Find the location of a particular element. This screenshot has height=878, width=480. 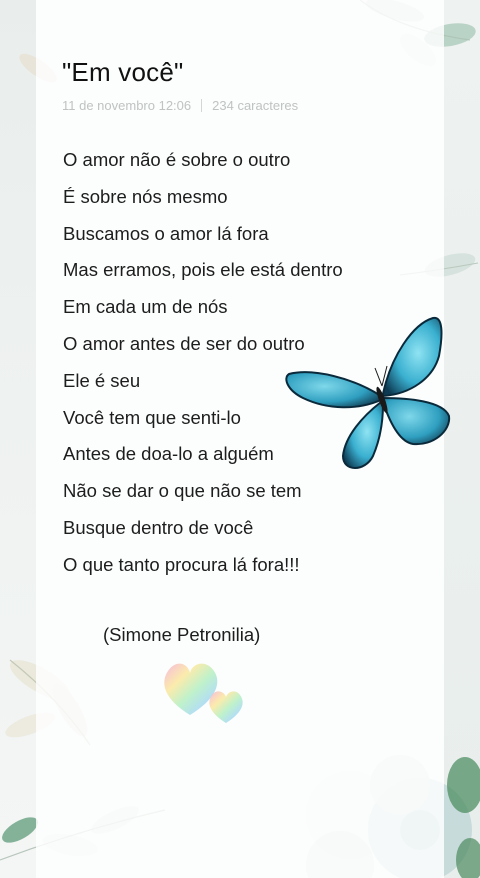

note-date: 11 de novembro 12:06 is located at coordinates (127, 105).